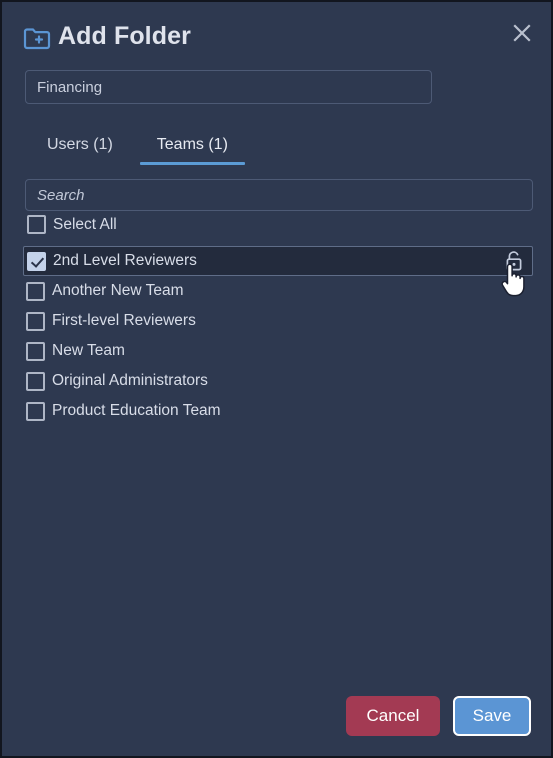 This screenshot has width=553, height=758. Describe the element at coordinates (522, 33) in the screenshot. I see `close-icon` at that location.